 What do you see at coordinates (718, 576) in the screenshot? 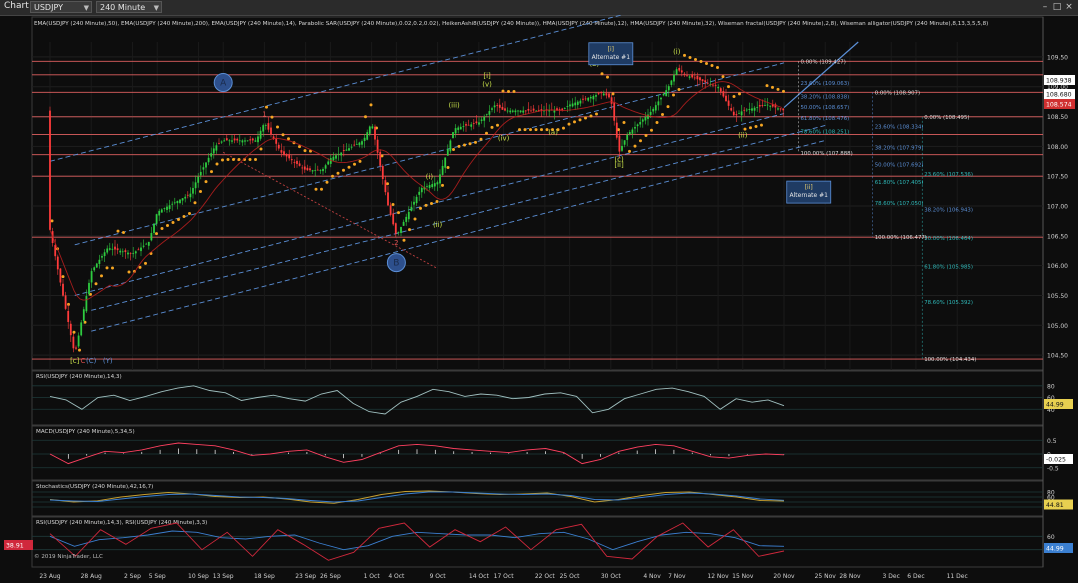
I see `x-tick-label: 12 Nov` at bounding box center [718, 576].